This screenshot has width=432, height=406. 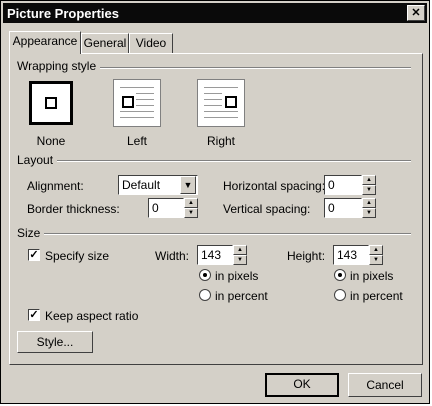 I want to click on title-bar: Picture Properties ✕, so click(x=215, y=13).